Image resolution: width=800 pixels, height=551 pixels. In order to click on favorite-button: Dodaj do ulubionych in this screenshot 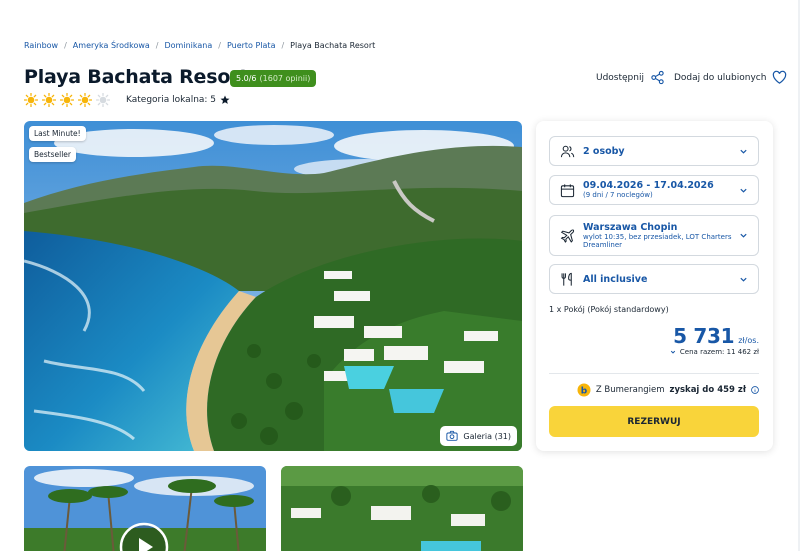, I will do `click(730, 77)`.